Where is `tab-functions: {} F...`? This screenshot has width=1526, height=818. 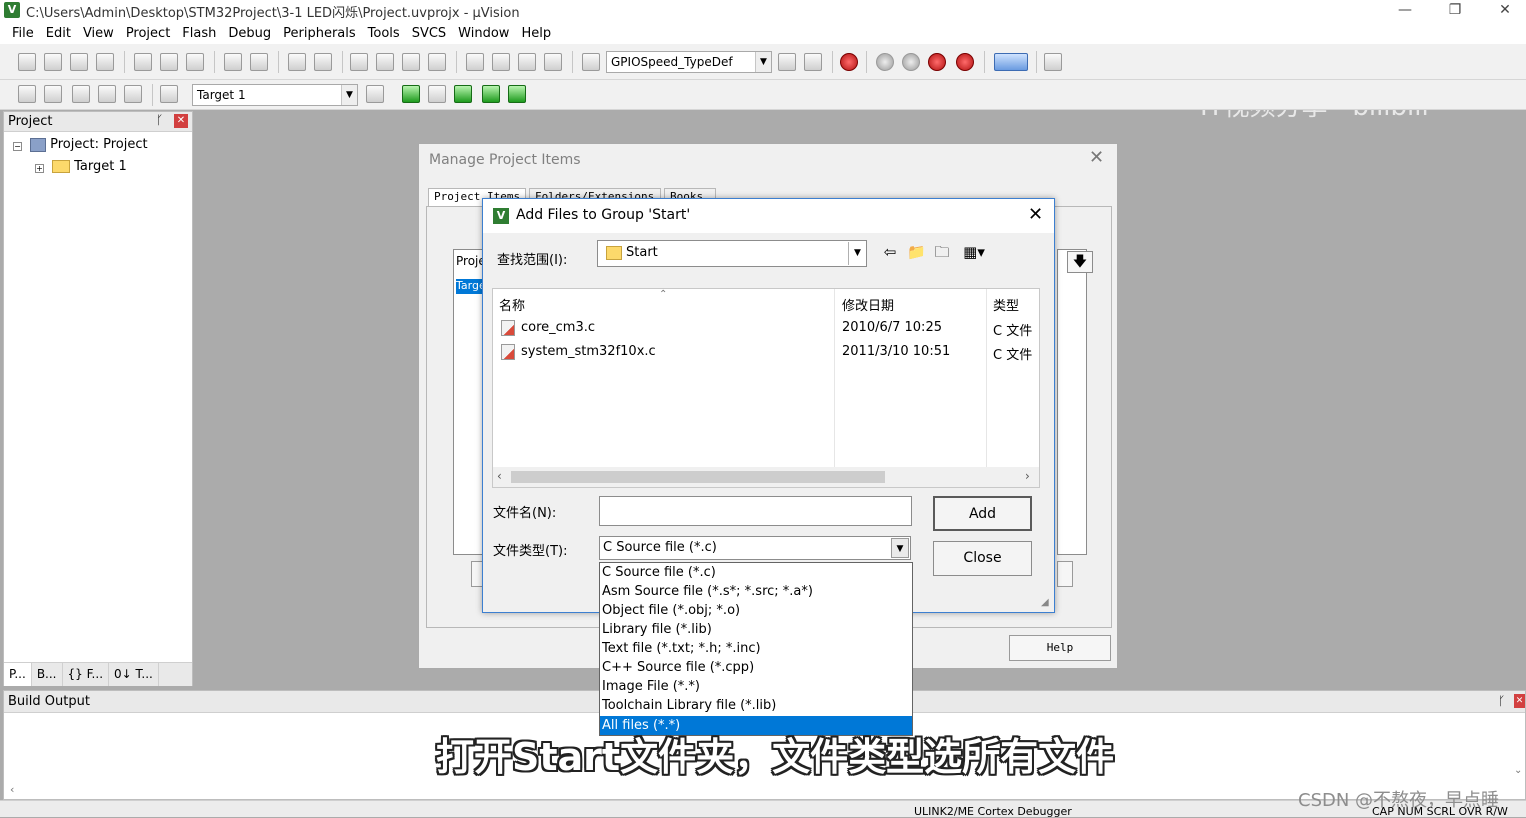
tab-functions: {} F... is located at coordinates (86, 674).